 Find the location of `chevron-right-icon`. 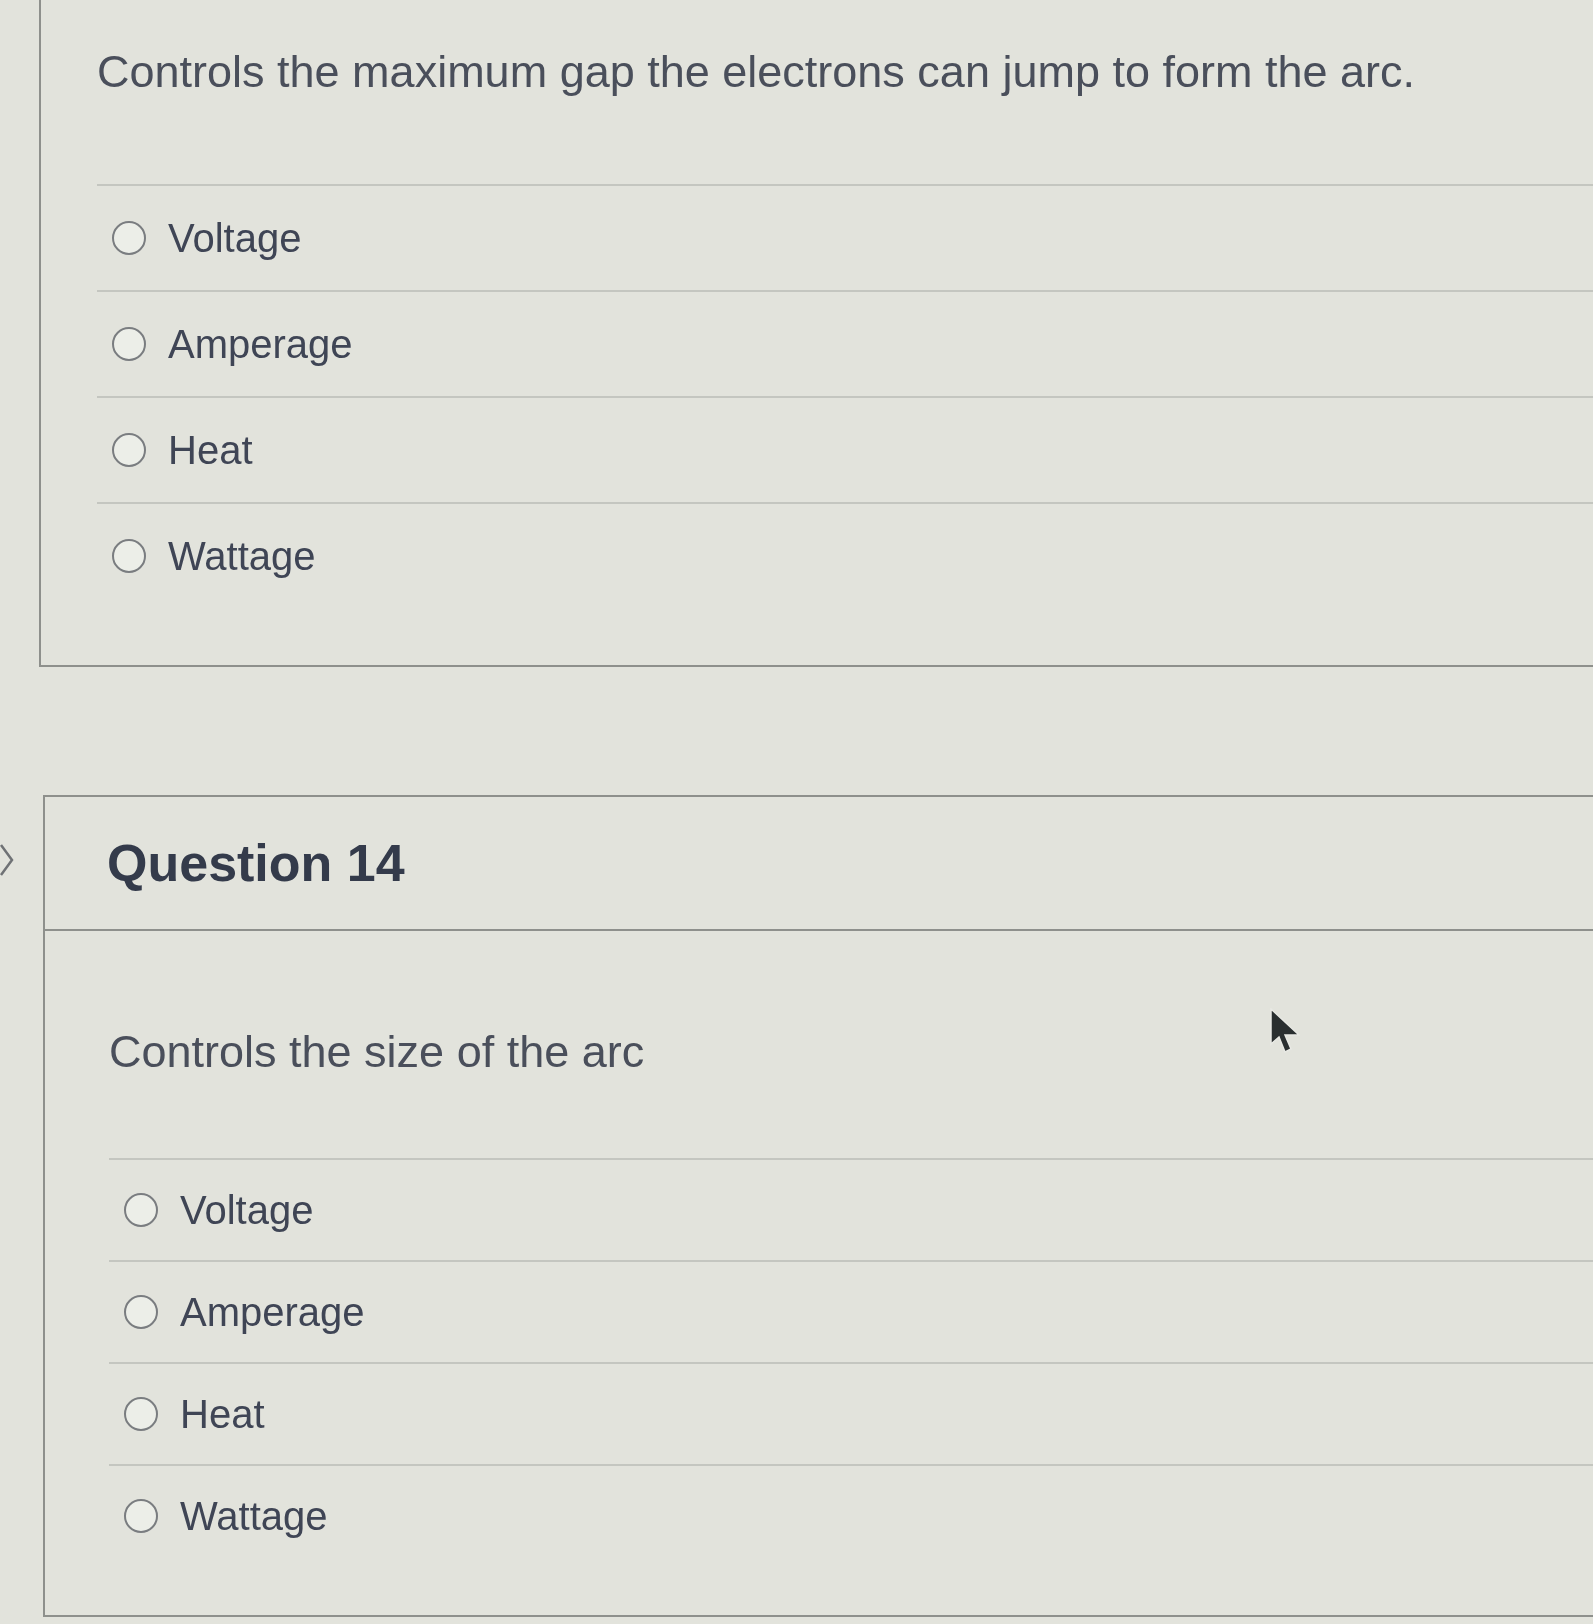

chevron-right-icon is located at coordinates (7, 860).